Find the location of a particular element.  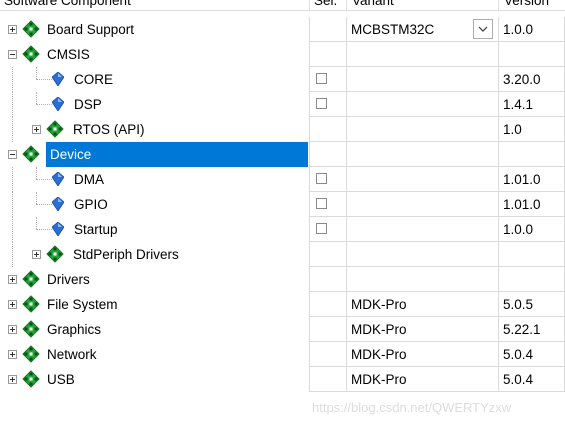

tree-row: Startup 1.0.0 is located at coordinates (282, 229).